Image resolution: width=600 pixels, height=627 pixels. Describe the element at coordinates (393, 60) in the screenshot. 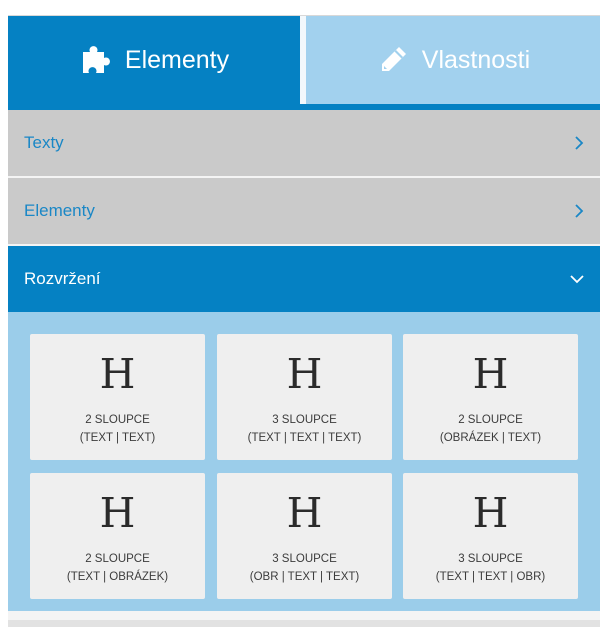

I see `pencil-icon` at that location.